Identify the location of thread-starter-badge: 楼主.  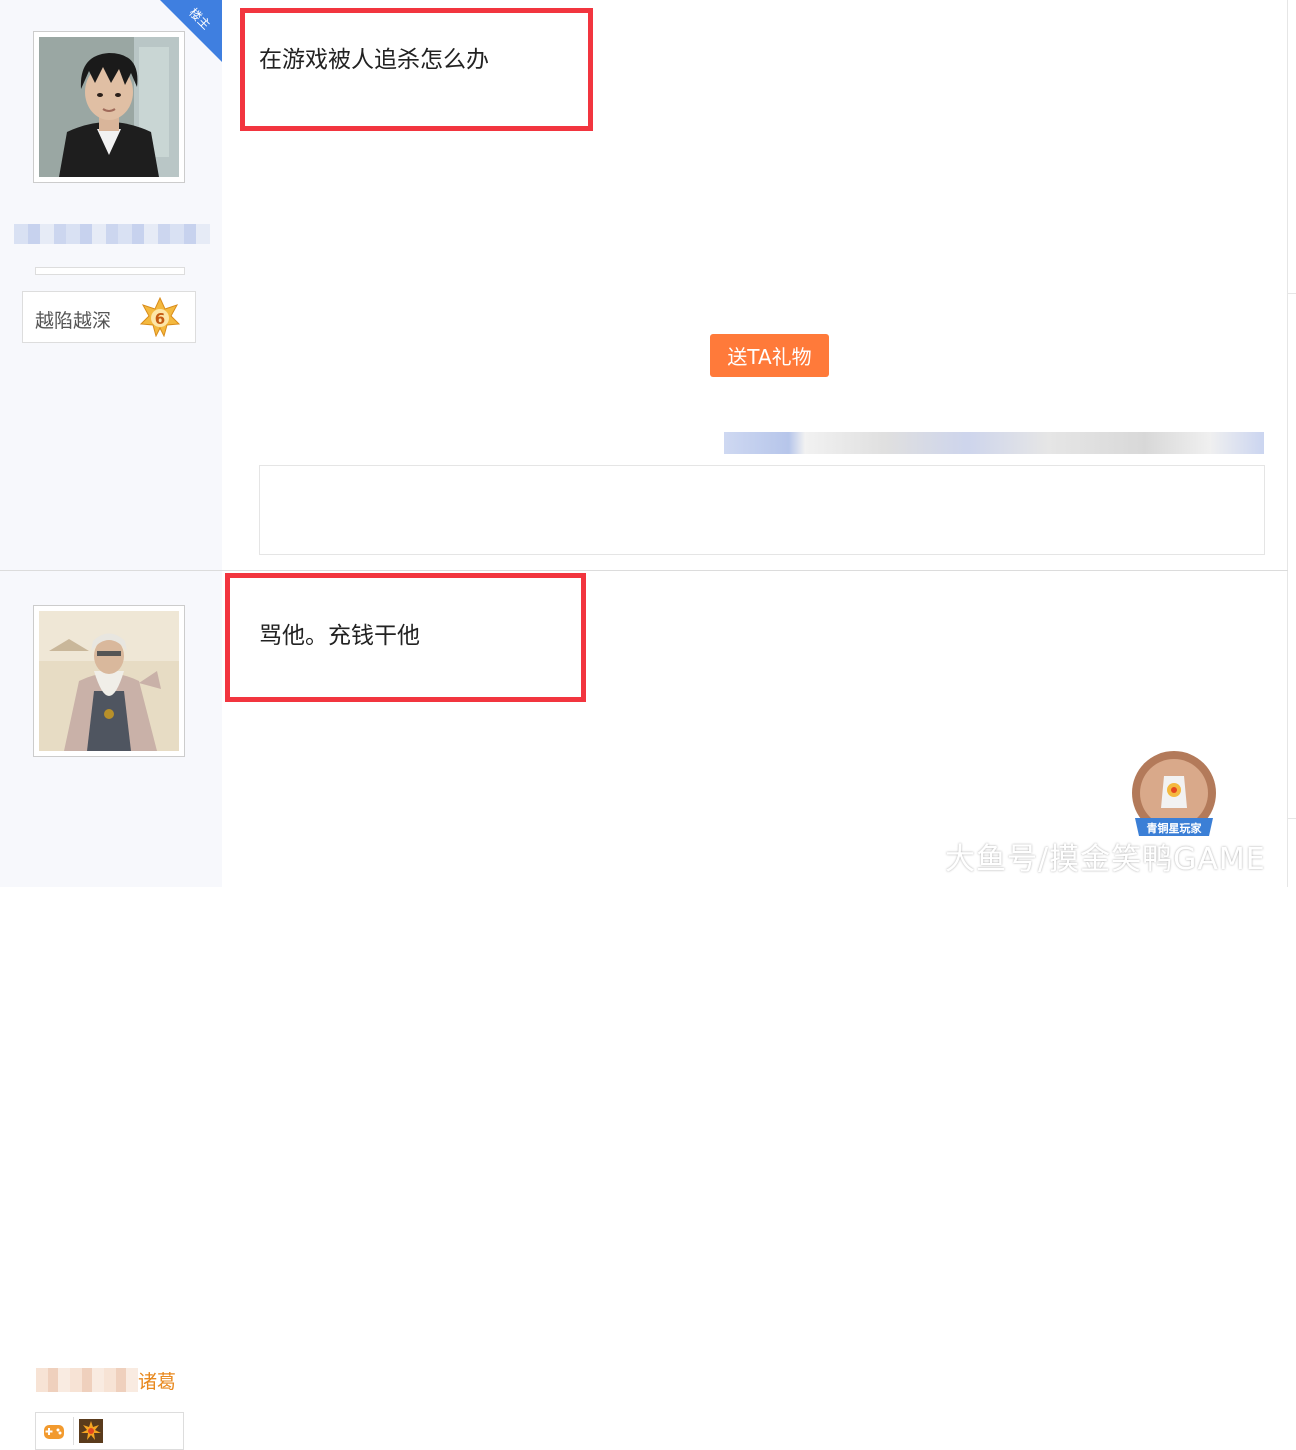
(191, 31).